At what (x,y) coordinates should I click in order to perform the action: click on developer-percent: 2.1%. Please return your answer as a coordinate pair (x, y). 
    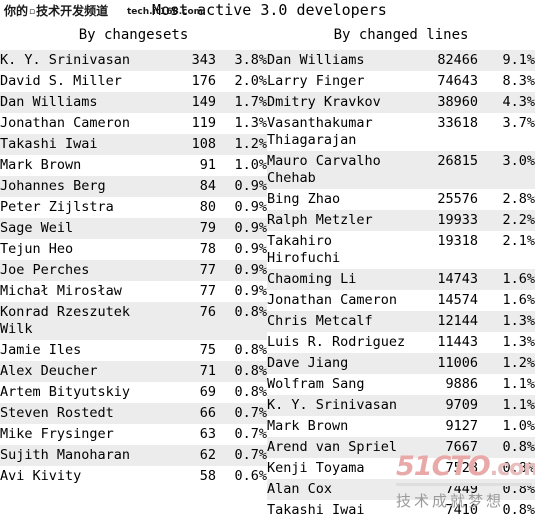
    Looking at the image, I should click on (506, 250).